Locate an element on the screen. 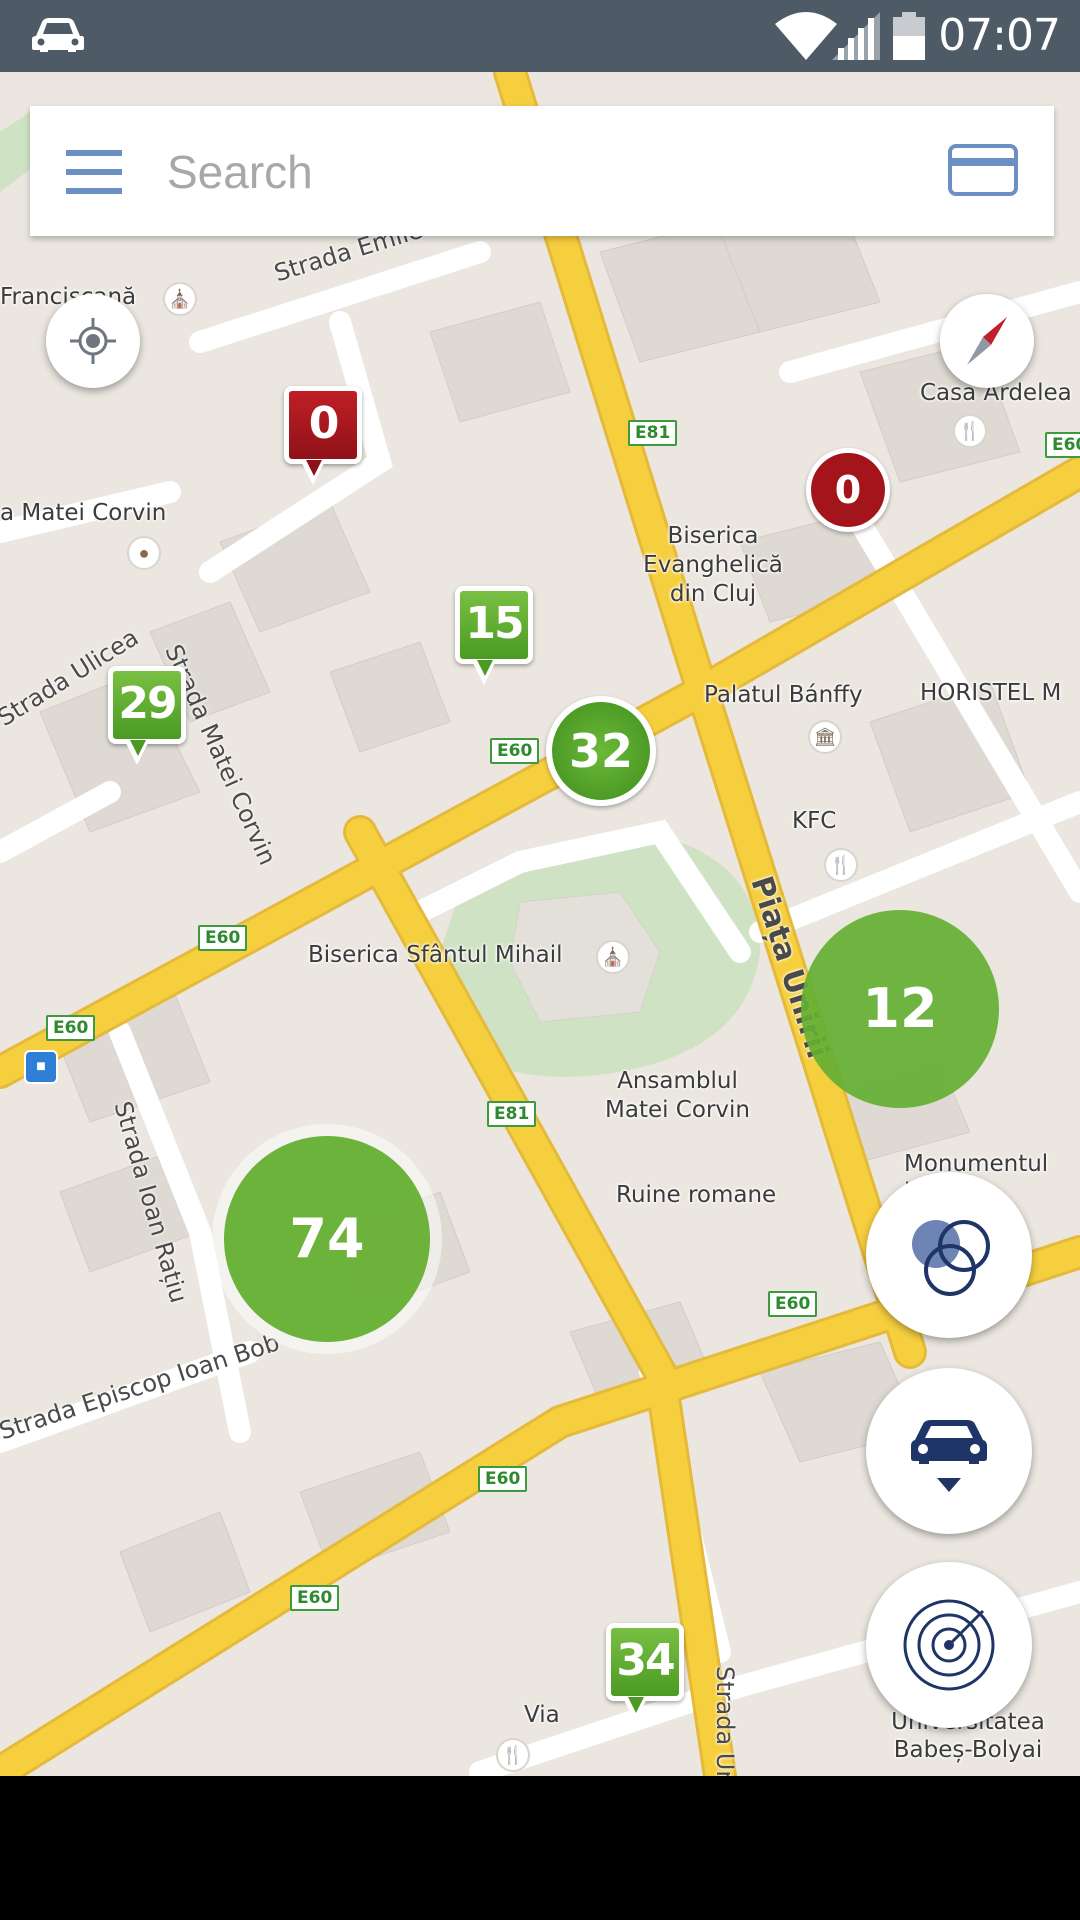 Image resolution: width=1080 pixels, height=1920 pixels. locate-me-button is located at coordinates (93, 341).